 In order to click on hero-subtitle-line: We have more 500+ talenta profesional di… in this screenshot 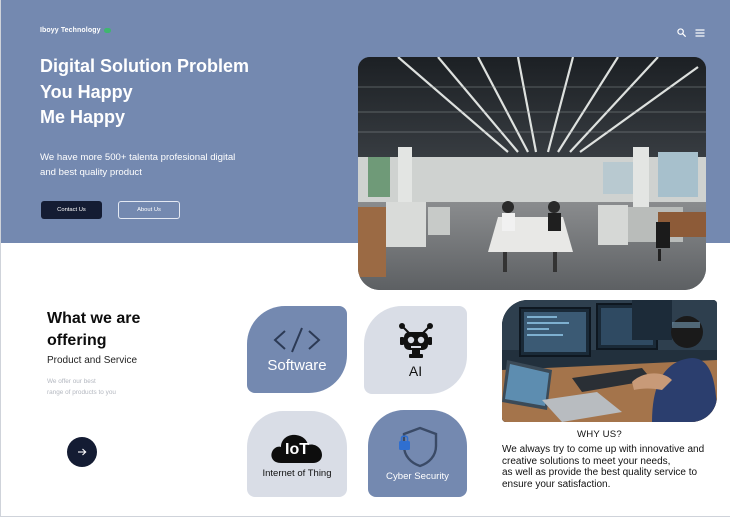, I will do `click(138, 157)`.